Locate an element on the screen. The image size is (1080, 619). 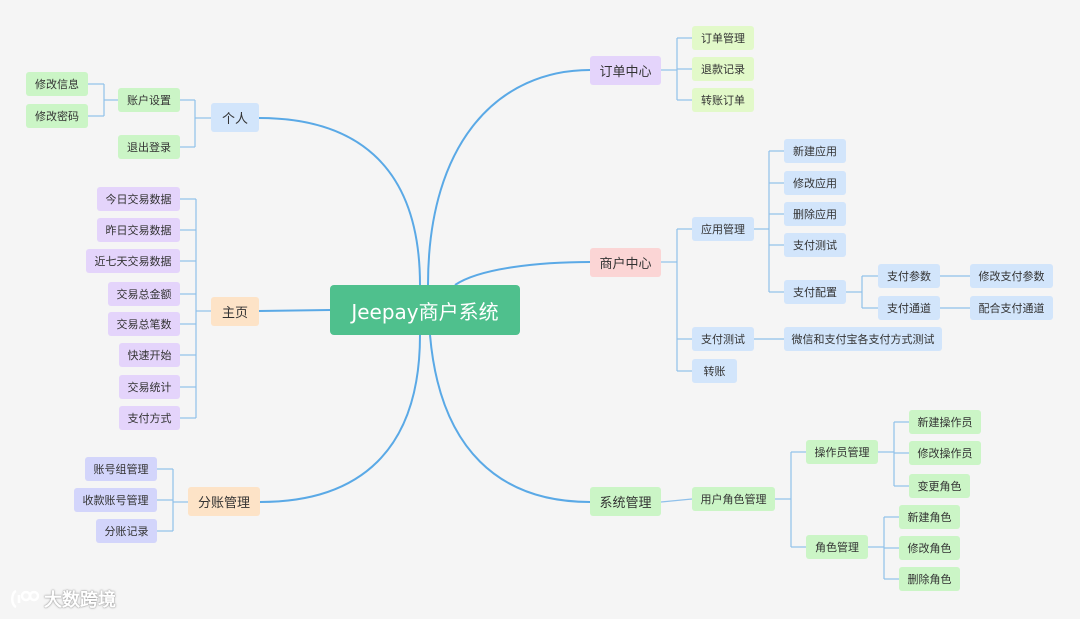
split-item-records: 分账记录 is located at coordinates (126, 531).